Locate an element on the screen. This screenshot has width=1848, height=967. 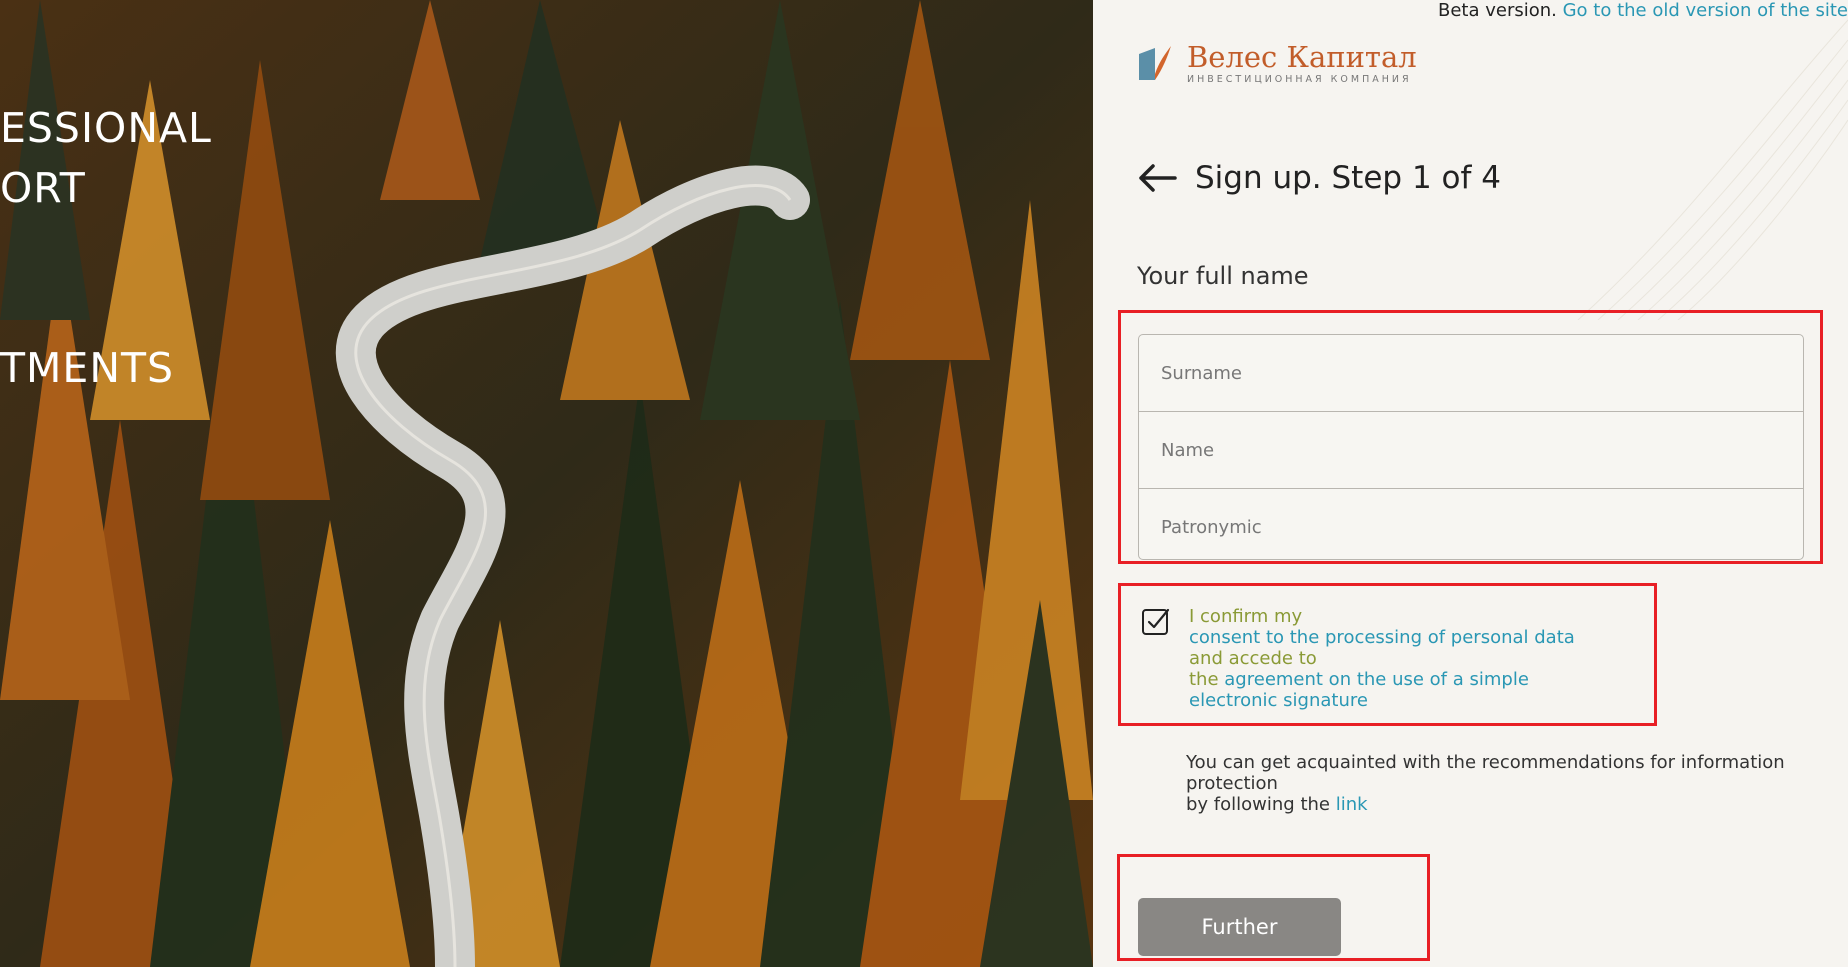
name-fields-group is located at coordinates (1471, 447).